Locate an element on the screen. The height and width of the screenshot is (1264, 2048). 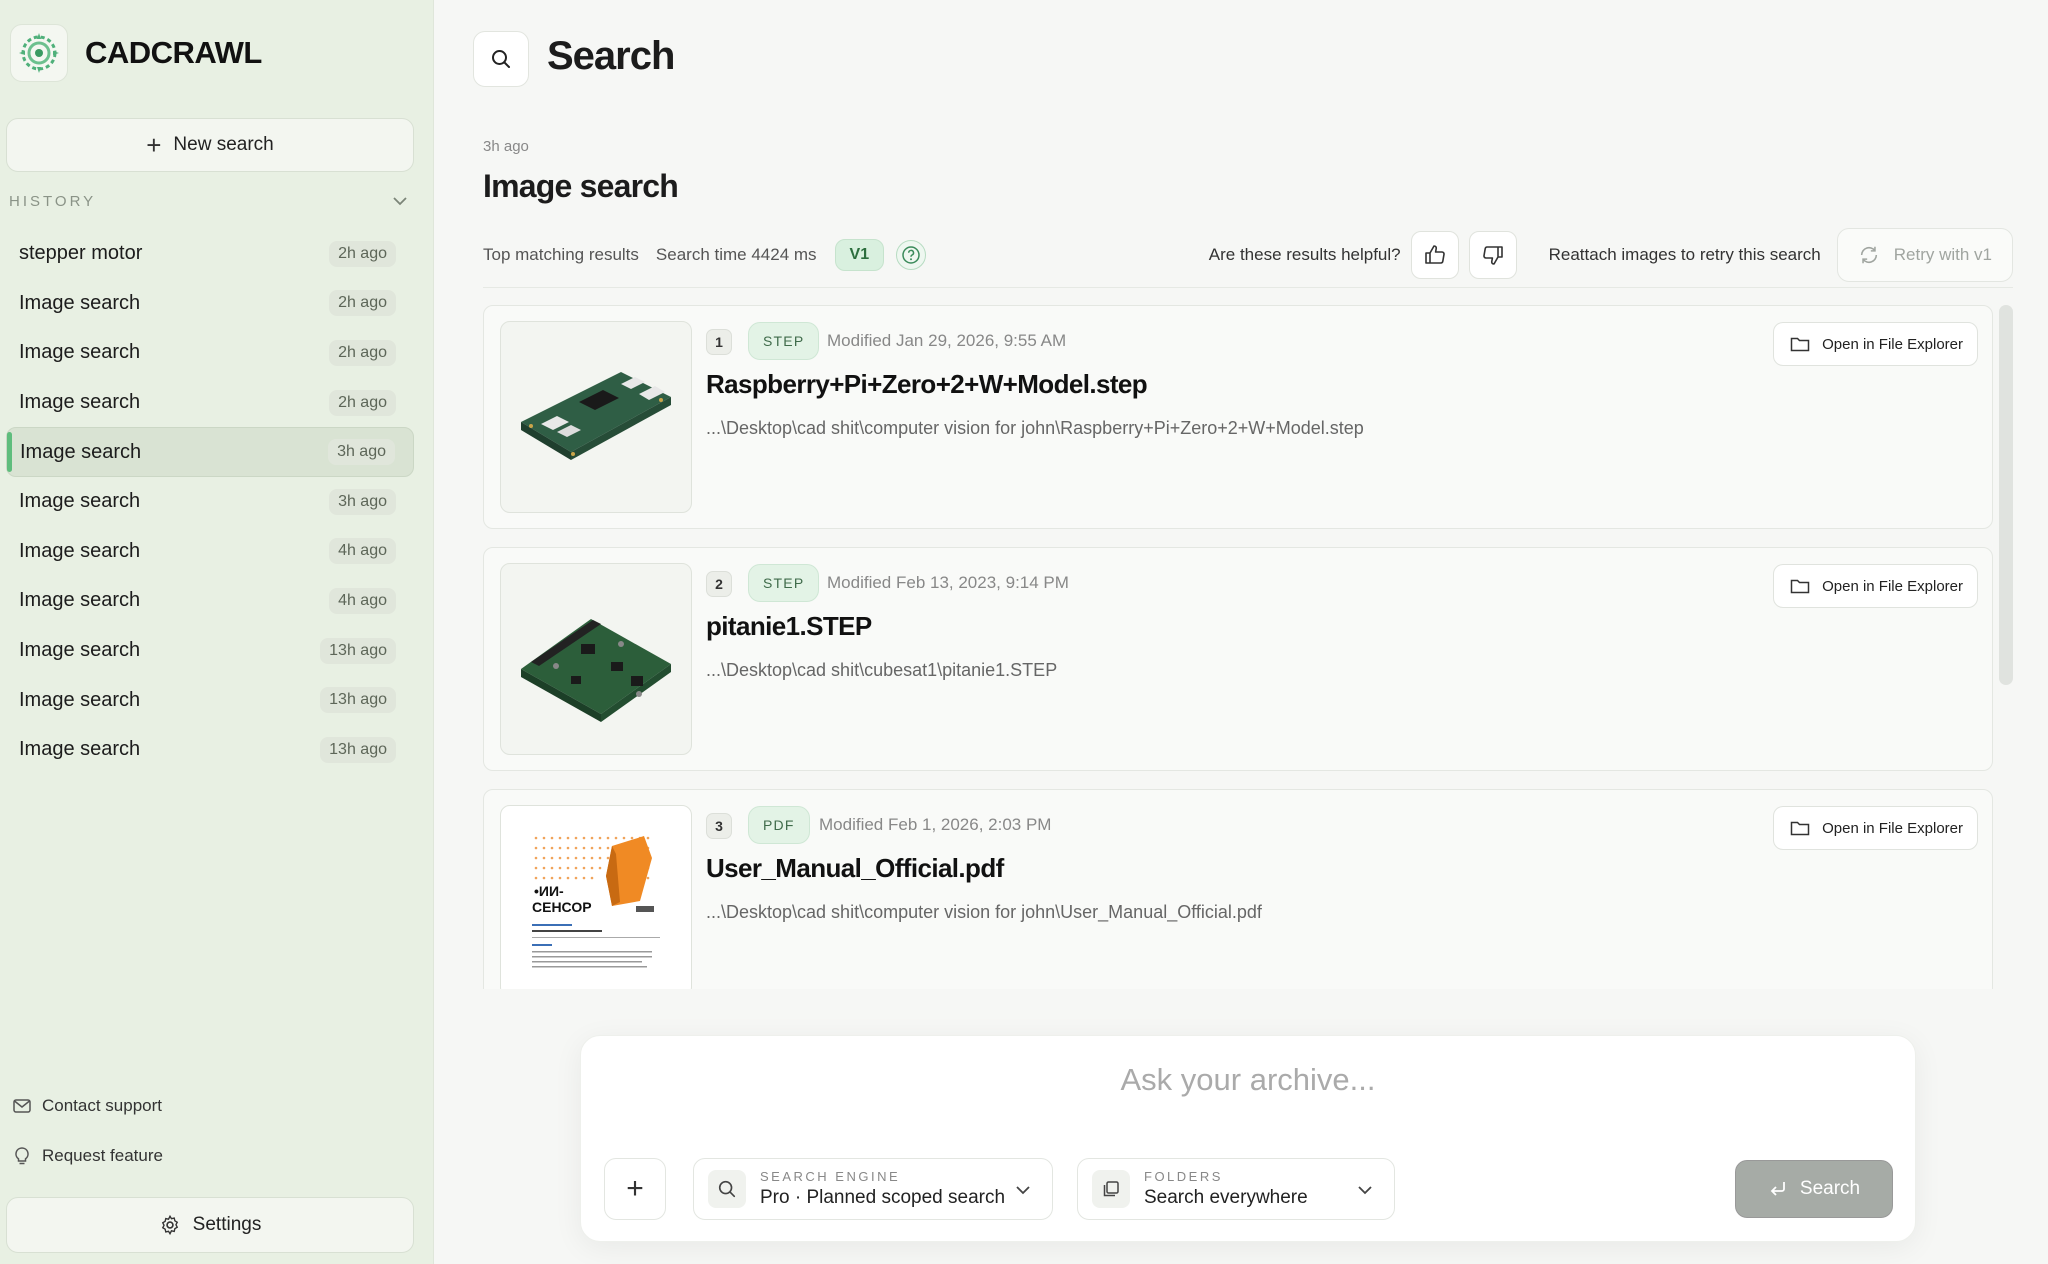
thumbs-up-button is located at coordinates (1434, 255).